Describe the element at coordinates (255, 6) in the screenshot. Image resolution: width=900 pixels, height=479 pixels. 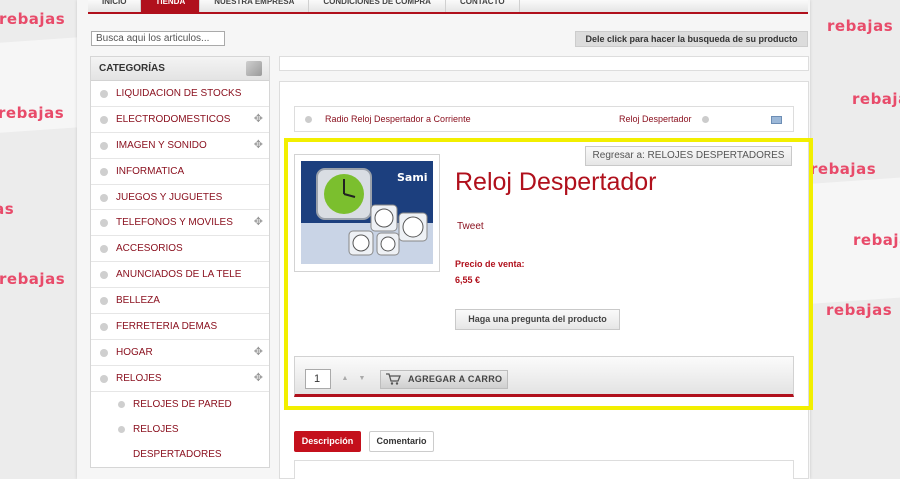
I see `nav-tab: NUESTRA EMPRESA` at that location.